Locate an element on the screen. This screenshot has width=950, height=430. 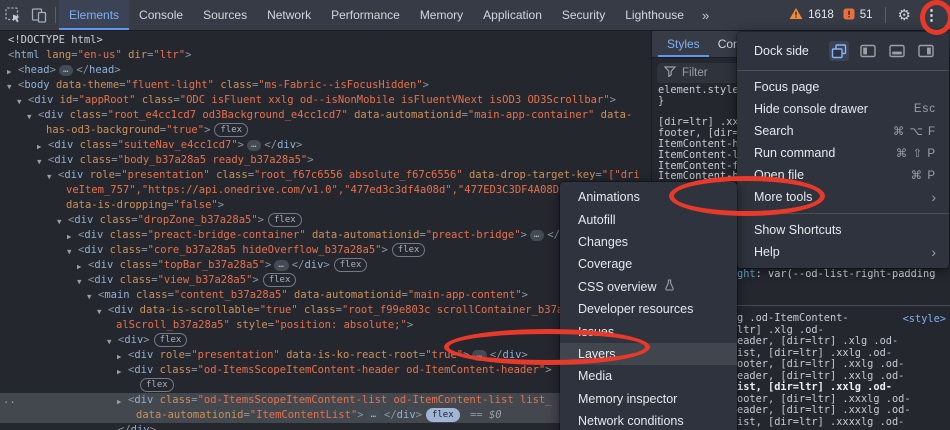
dom-tree-line: <!DOCTYPE html> is located at coordinates (325, 40).